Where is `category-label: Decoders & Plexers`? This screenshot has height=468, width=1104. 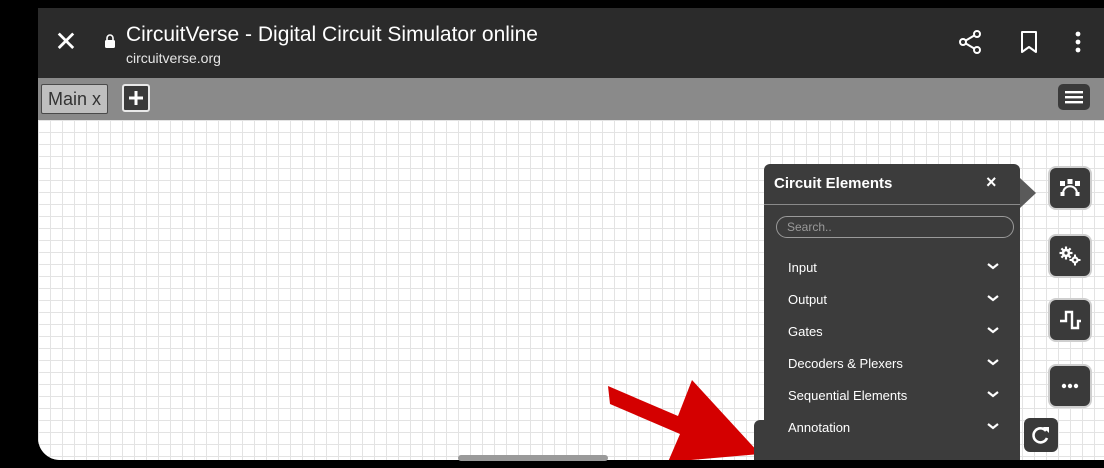
category-label: Decoders & Plexers is located at coordinates (845, 363).